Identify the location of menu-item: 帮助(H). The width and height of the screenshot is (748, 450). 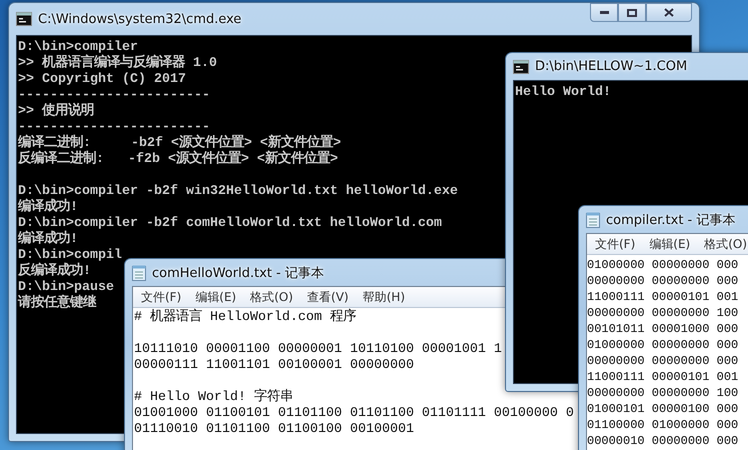
(383, 297).